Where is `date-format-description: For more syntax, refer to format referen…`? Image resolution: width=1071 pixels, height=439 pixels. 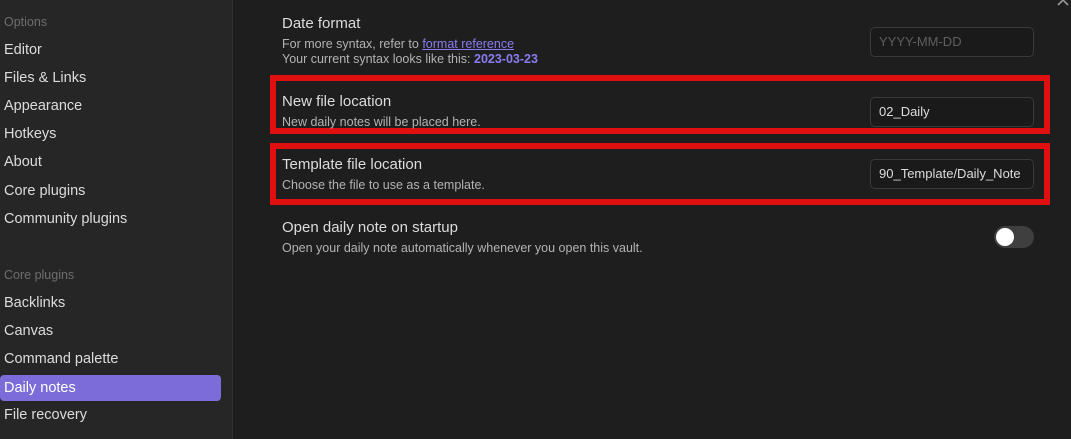 date-format-description: For more syntax, refer to format referen… is located at coordinates (410, 52).